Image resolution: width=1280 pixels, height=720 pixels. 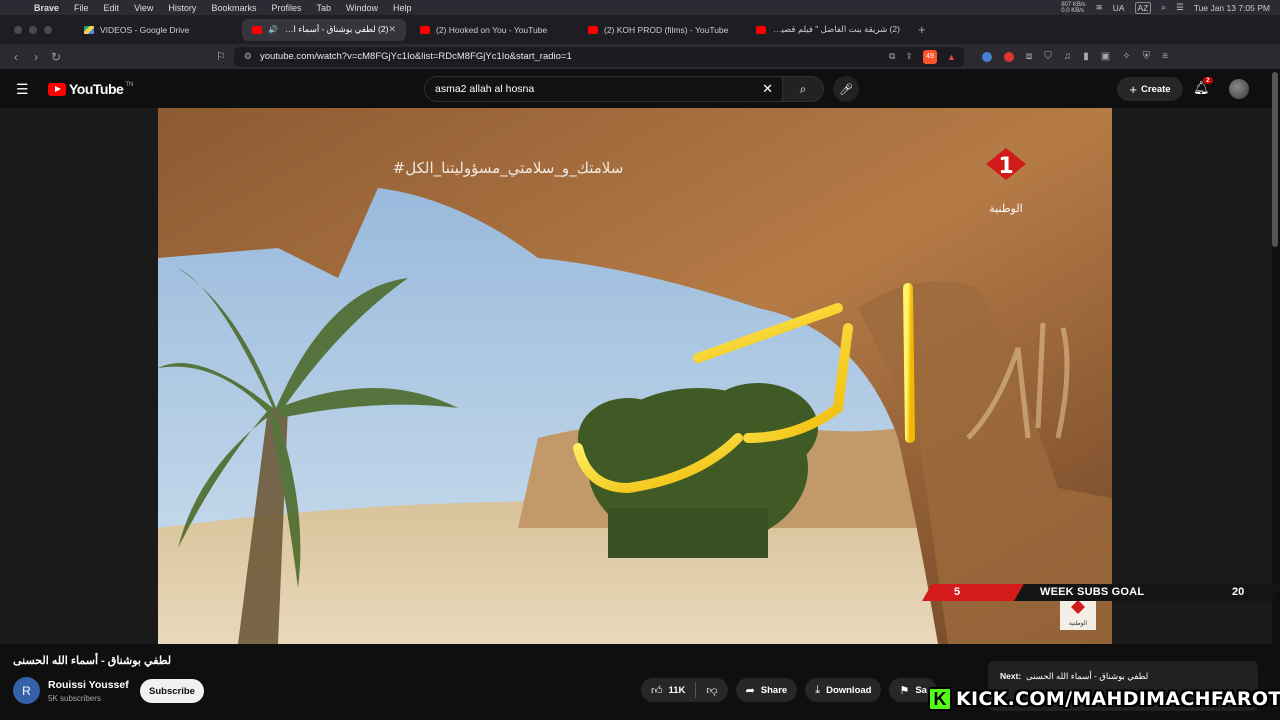 What do you see at coordinates (767, 89) in the screenshot?
I see `clear-search-icon: ✕` at bounding box center [767, 89].